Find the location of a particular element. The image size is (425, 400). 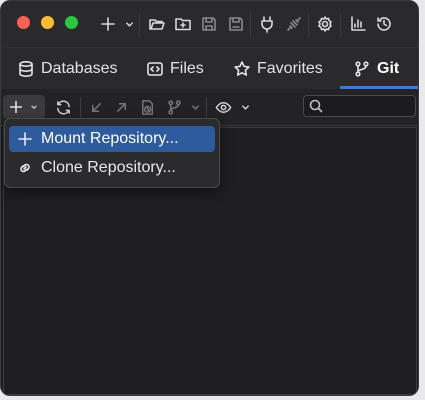

tab-favorites: Favorites is located at coordinates (278, 68).